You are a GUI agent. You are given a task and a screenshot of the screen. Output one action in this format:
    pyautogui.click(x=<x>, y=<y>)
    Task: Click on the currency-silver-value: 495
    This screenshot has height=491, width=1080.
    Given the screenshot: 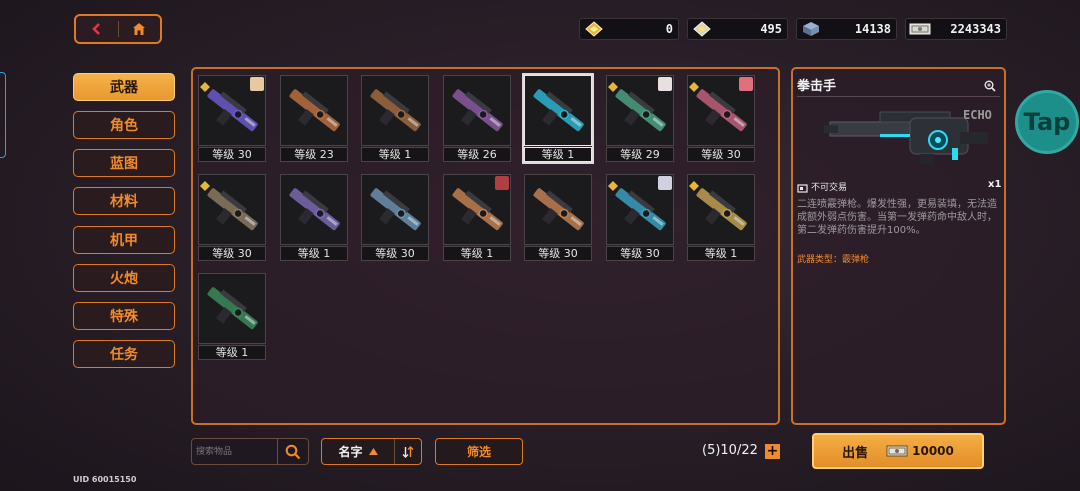 What is the action you would take?
    pyautogui.click(x=771, y=29)
    